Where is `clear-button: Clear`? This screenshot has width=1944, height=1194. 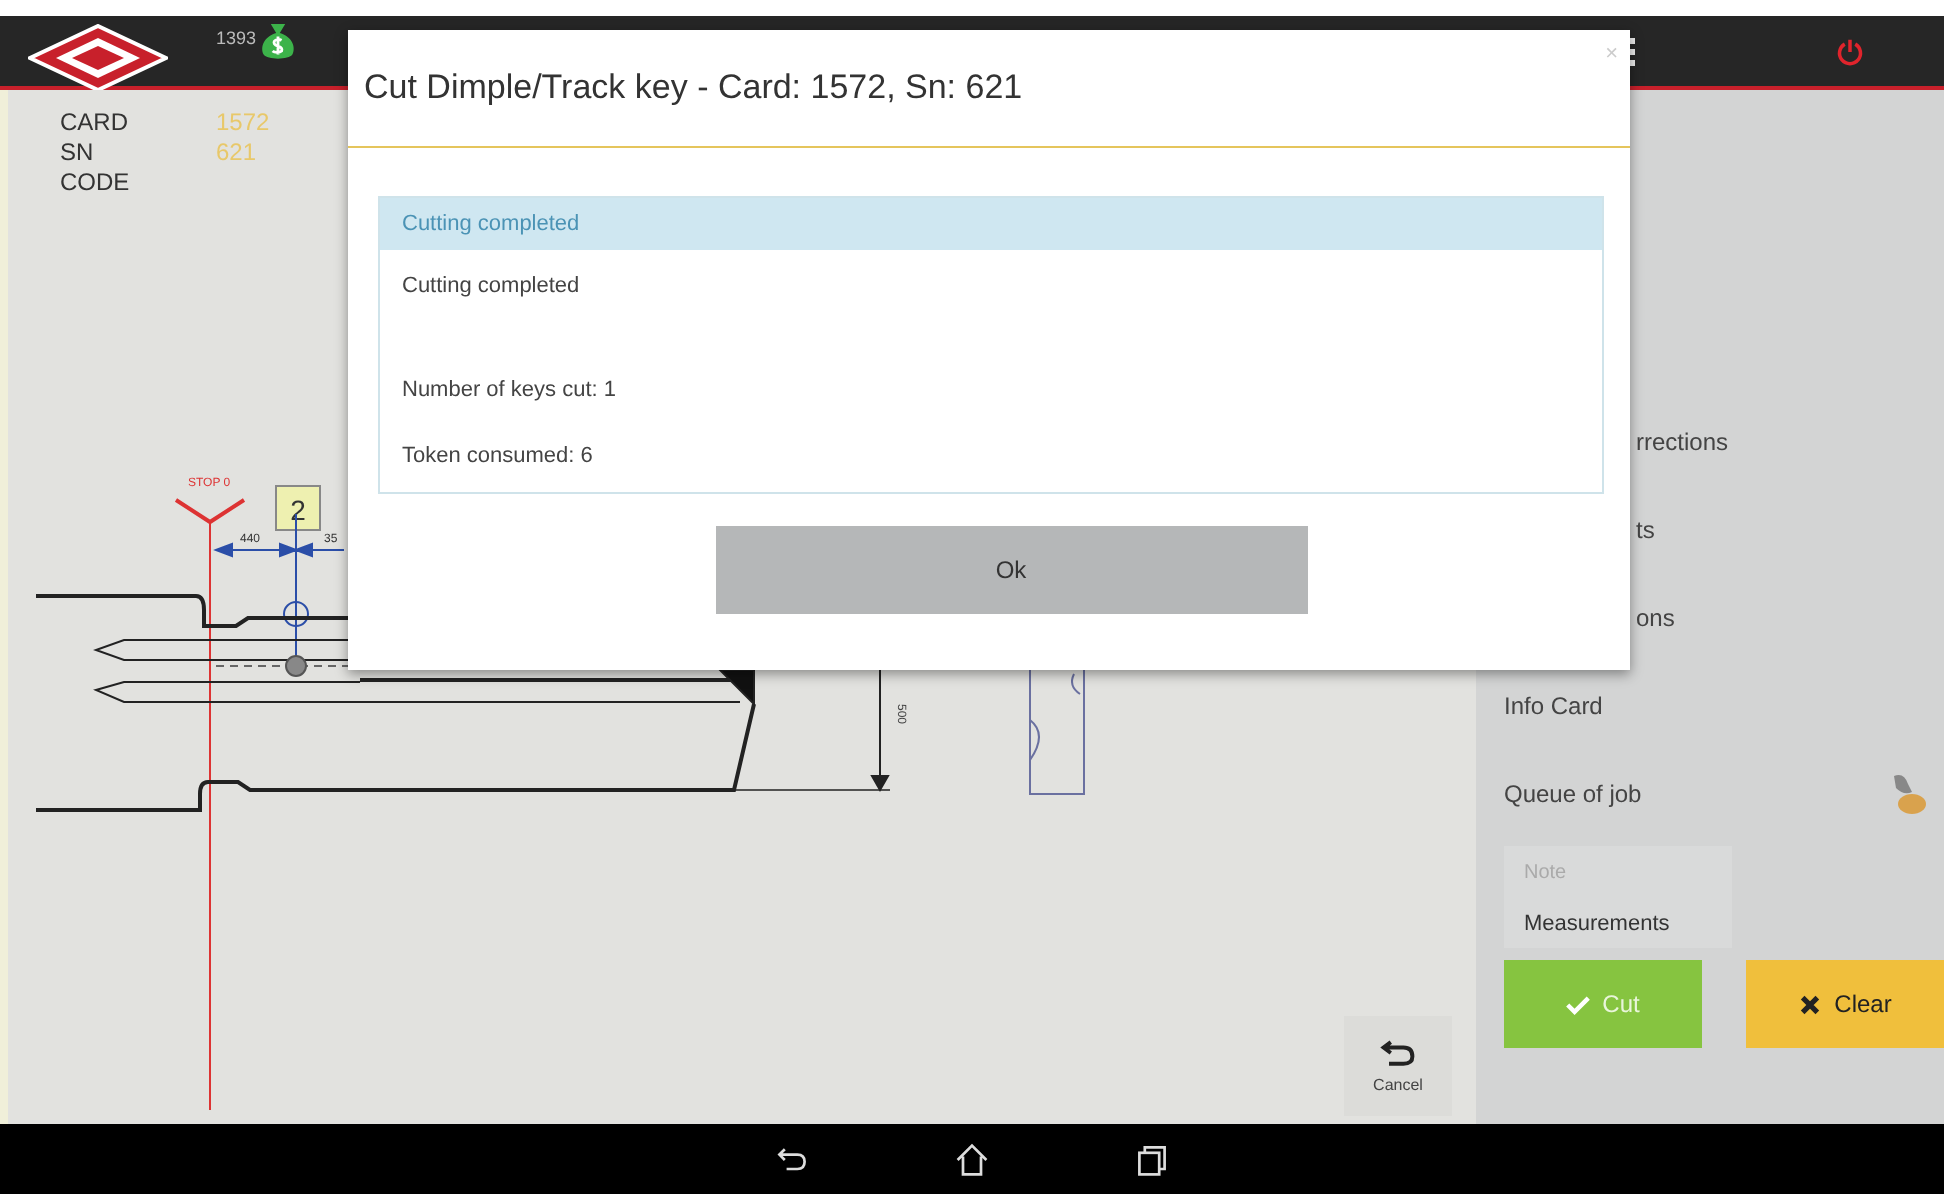
clear-button: Clear is located at coordinates (1845, 1004).